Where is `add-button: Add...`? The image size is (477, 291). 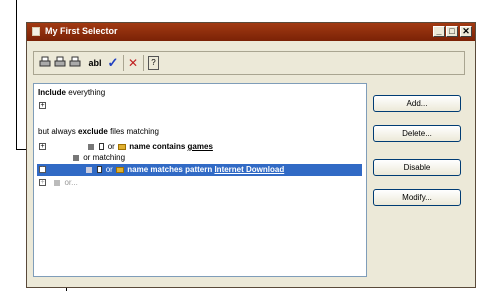
add-button: Add... is located at coordinates (417, 103).